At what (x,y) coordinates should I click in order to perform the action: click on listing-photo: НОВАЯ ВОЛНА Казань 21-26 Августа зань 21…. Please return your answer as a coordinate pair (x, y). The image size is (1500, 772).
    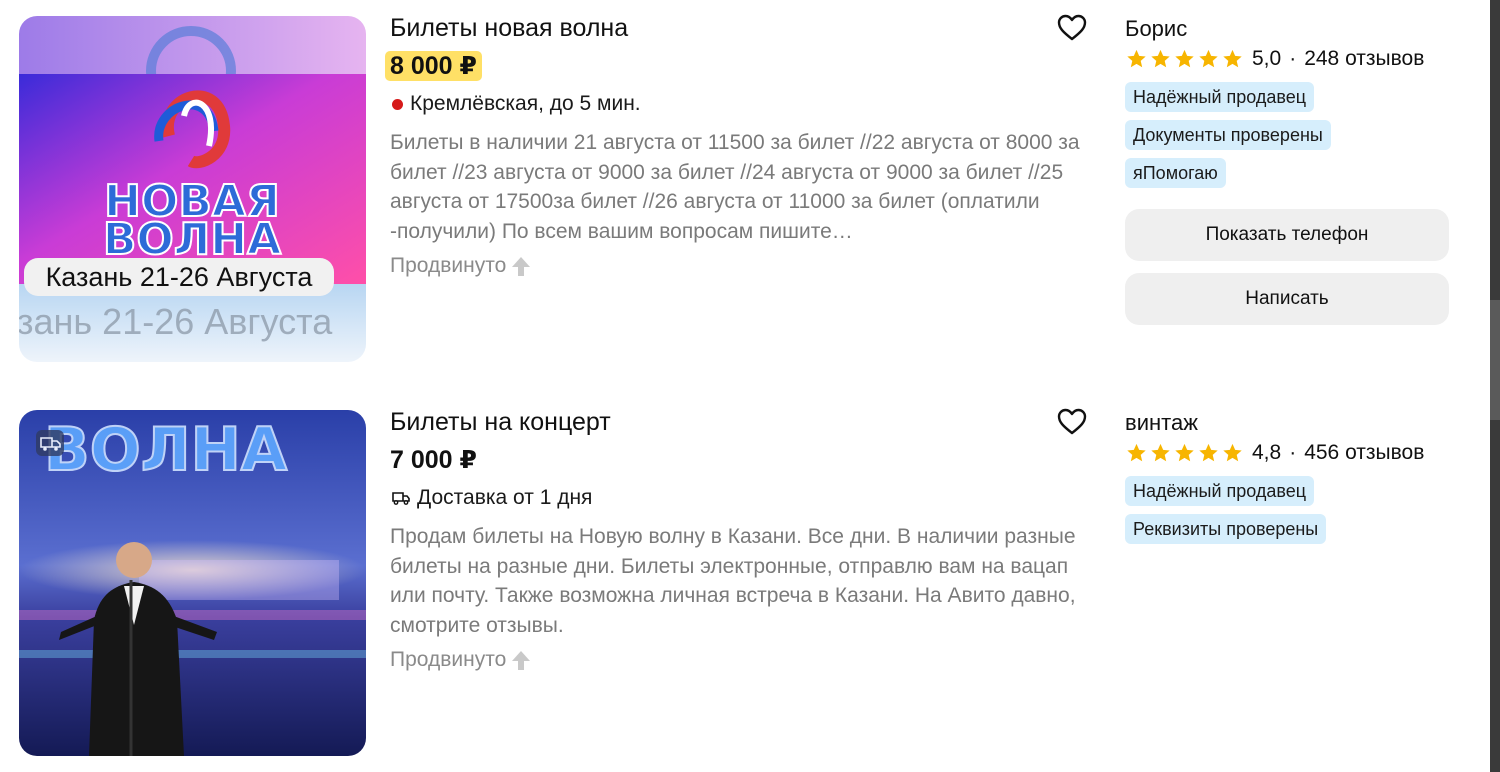
    Looking at the image, I should click on (192, 189).